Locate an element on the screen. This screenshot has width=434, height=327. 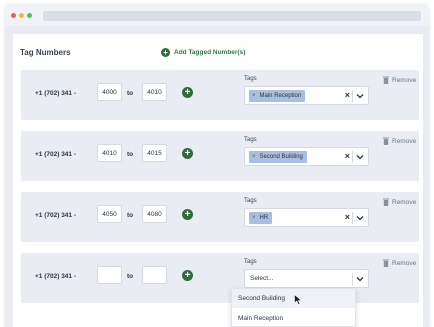
section-title: Tag Numbers is located at coordinates (45, 52).